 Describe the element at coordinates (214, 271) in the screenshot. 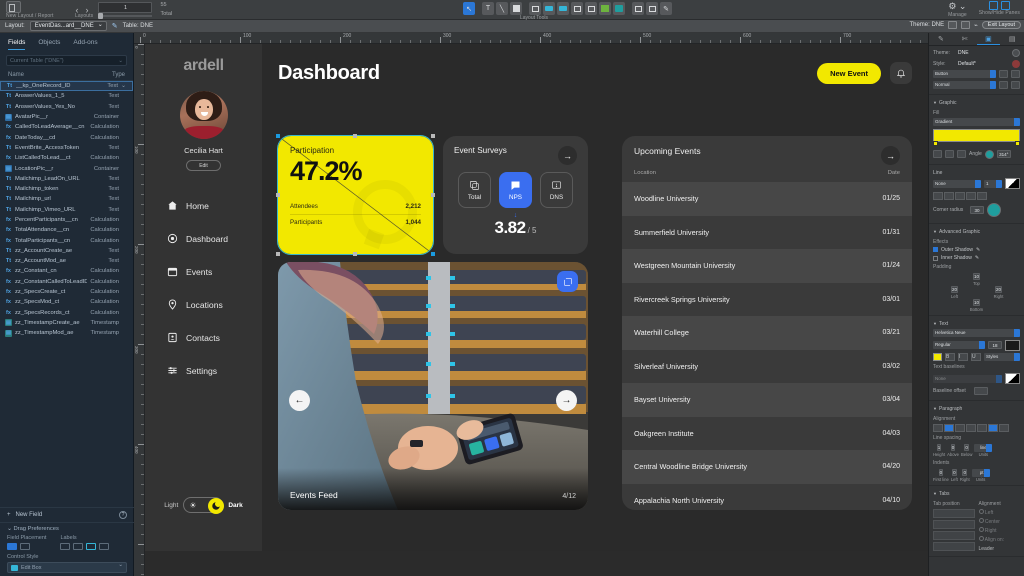

I see `sidebar-item-events: Events` at that location.